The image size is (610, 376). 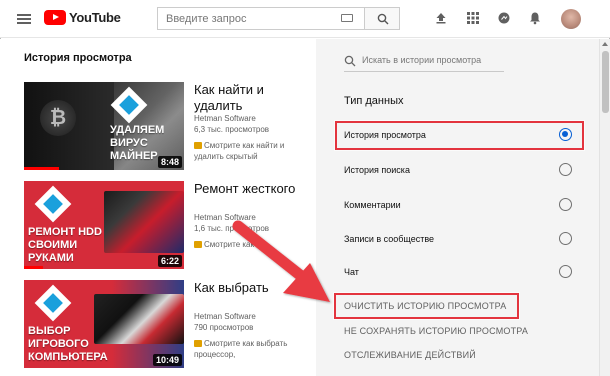 I want to click on thumbnail-art, so click(x=144, y=222).